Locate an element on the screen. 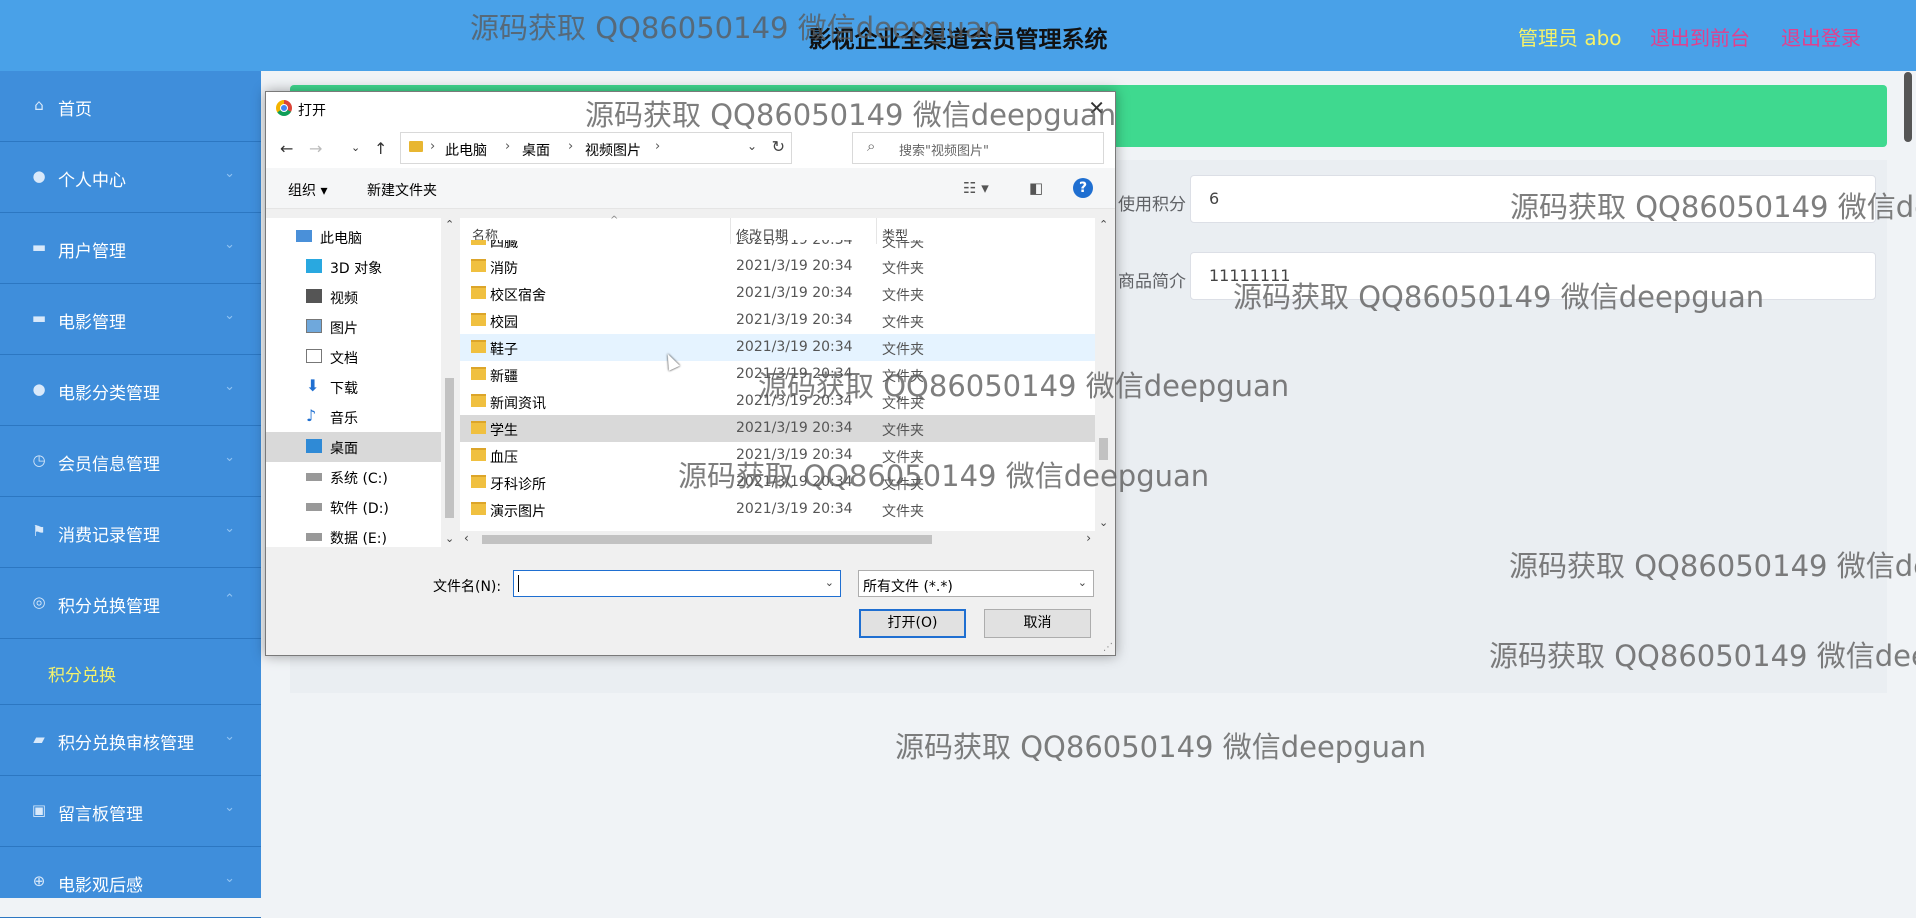 The image size is (1916, 918). nav-scrollbar: ⌃ ⌄ is located at coordinates (449, 382).